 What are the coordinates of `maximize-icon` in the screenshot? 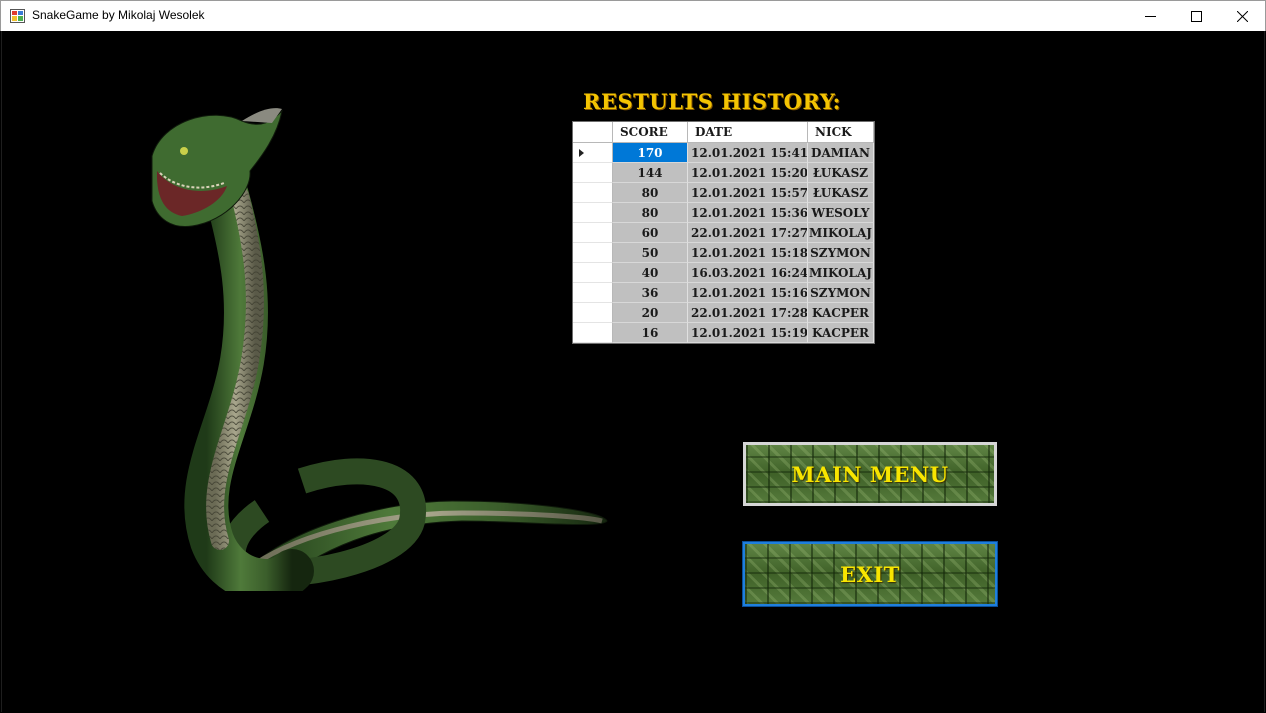 It's located at (1196, 16).